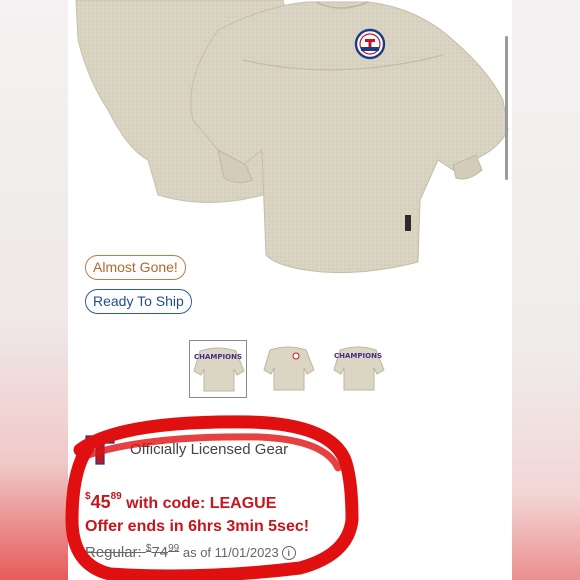 Image resolution: width=580 pixels, height=580 pixels. Describe the element at coordinates (288, 553) in the screenshot. I see `info-icon: i` at that location.